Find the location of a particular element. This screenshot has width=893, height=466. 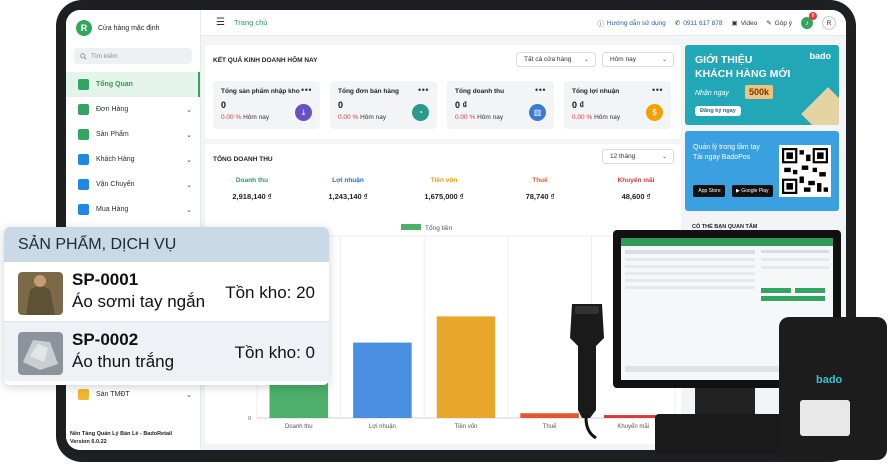

phone-link: ✆ 0911 617 878 is located at coordinates (699, 23).